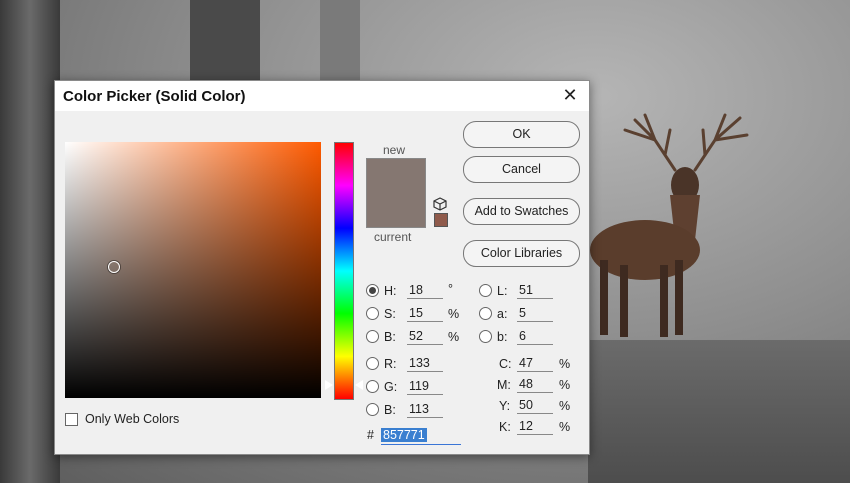 The height and width of the screenshot is (483, 850). I want to click on close-icon: ✕, so click(570, 95).